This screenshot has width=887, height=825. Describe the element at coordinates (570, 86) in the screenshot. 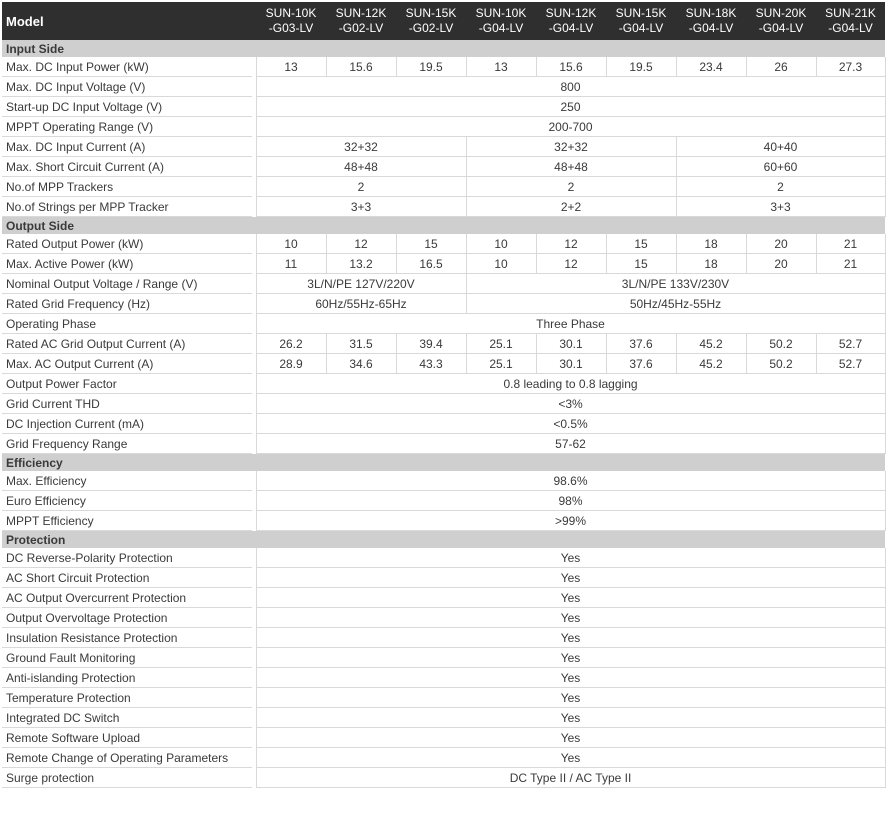

I see `row-value: 800` at that location.